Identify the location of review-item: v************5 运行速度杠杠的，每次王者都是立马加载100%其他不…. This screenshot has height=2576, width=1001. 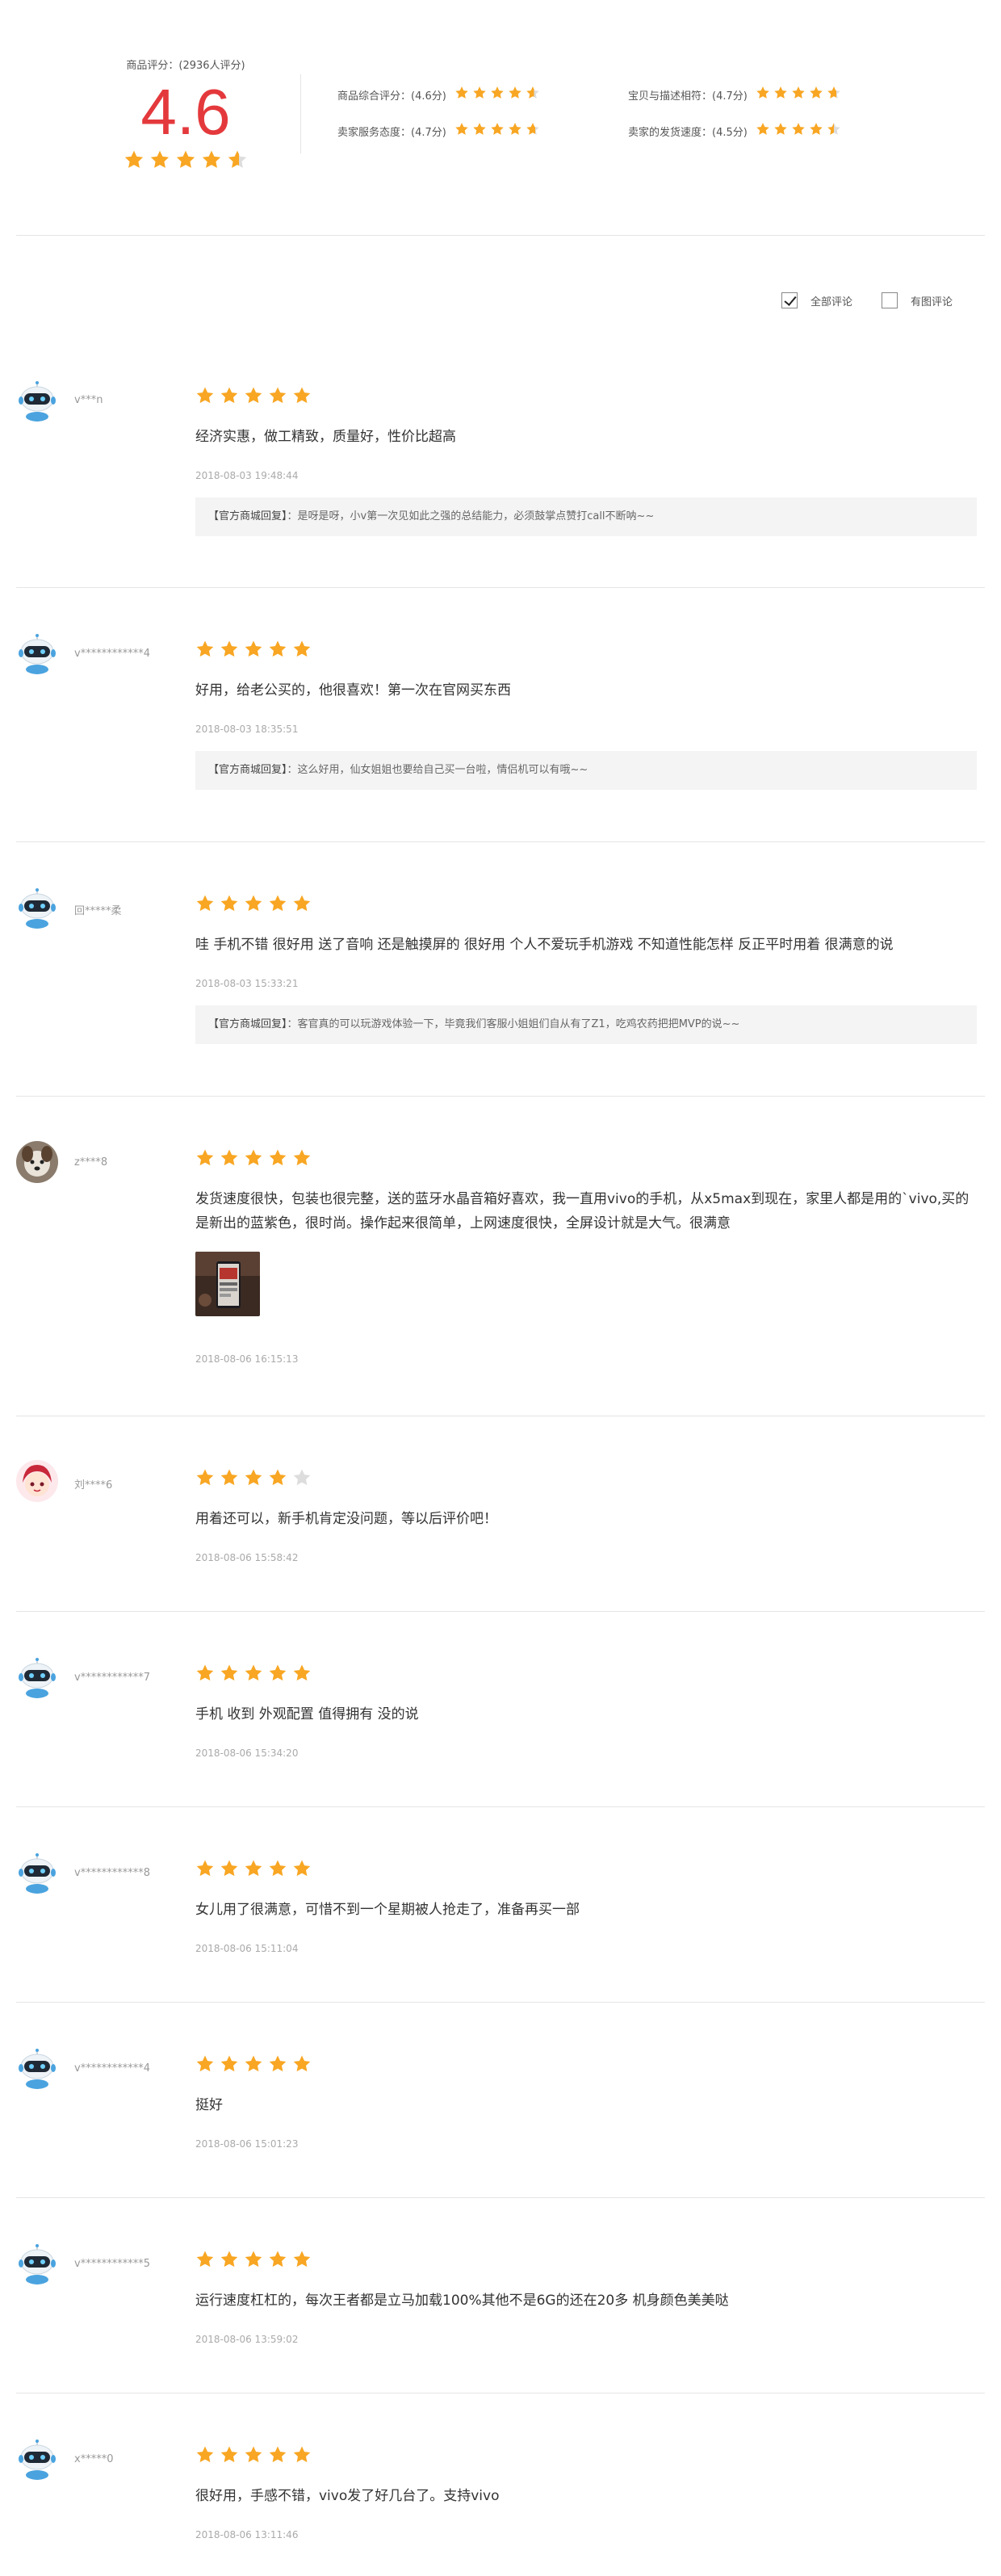
(500, 2295).